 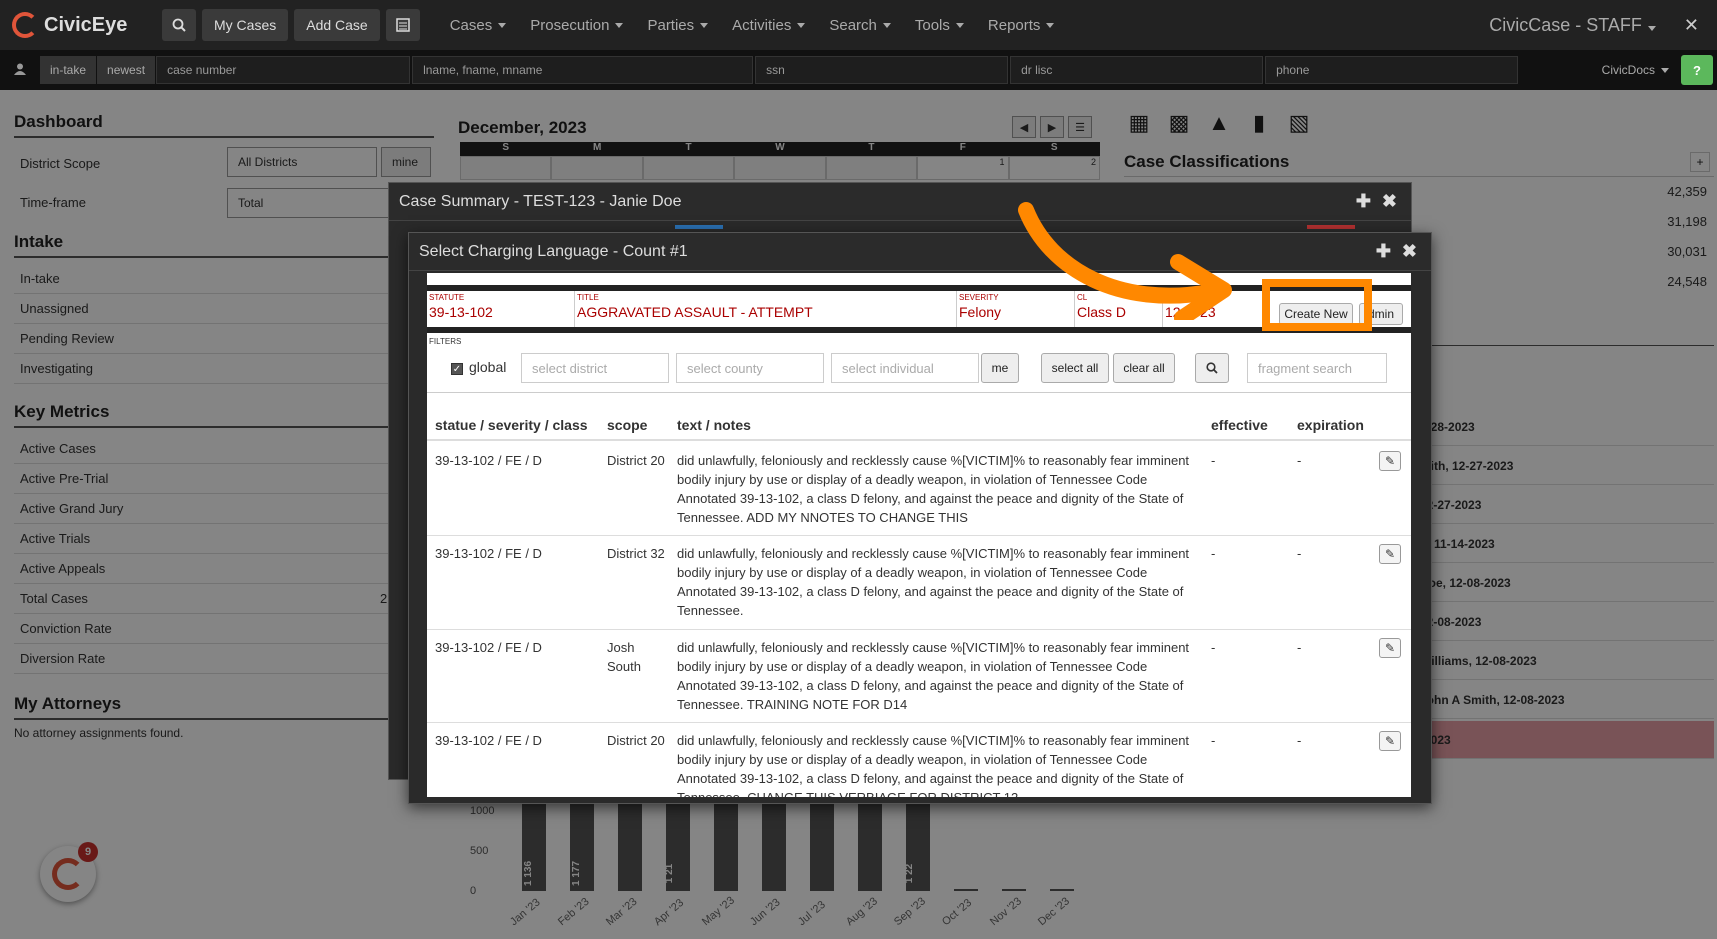 What do you see at coordinates (1572, 25) in the screenshot?
I see `context-menu: CivicCase - STAFF` at bounding box center [1572, 25].